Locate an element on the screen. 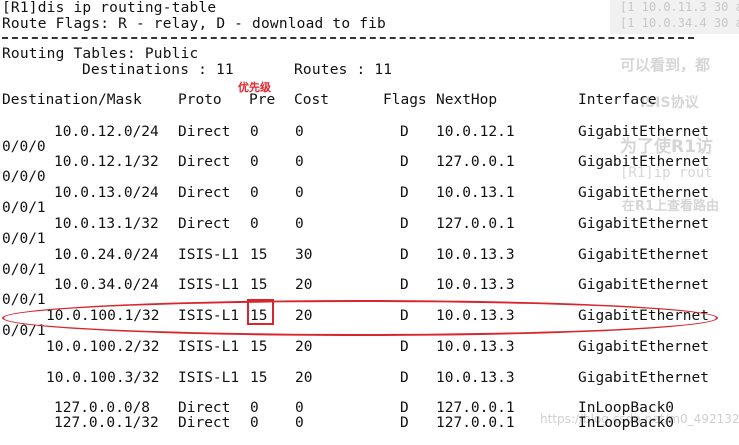 The width and height of the screenshot is (739, 445). col-flags: Flags is located at coordinates (405, 100).